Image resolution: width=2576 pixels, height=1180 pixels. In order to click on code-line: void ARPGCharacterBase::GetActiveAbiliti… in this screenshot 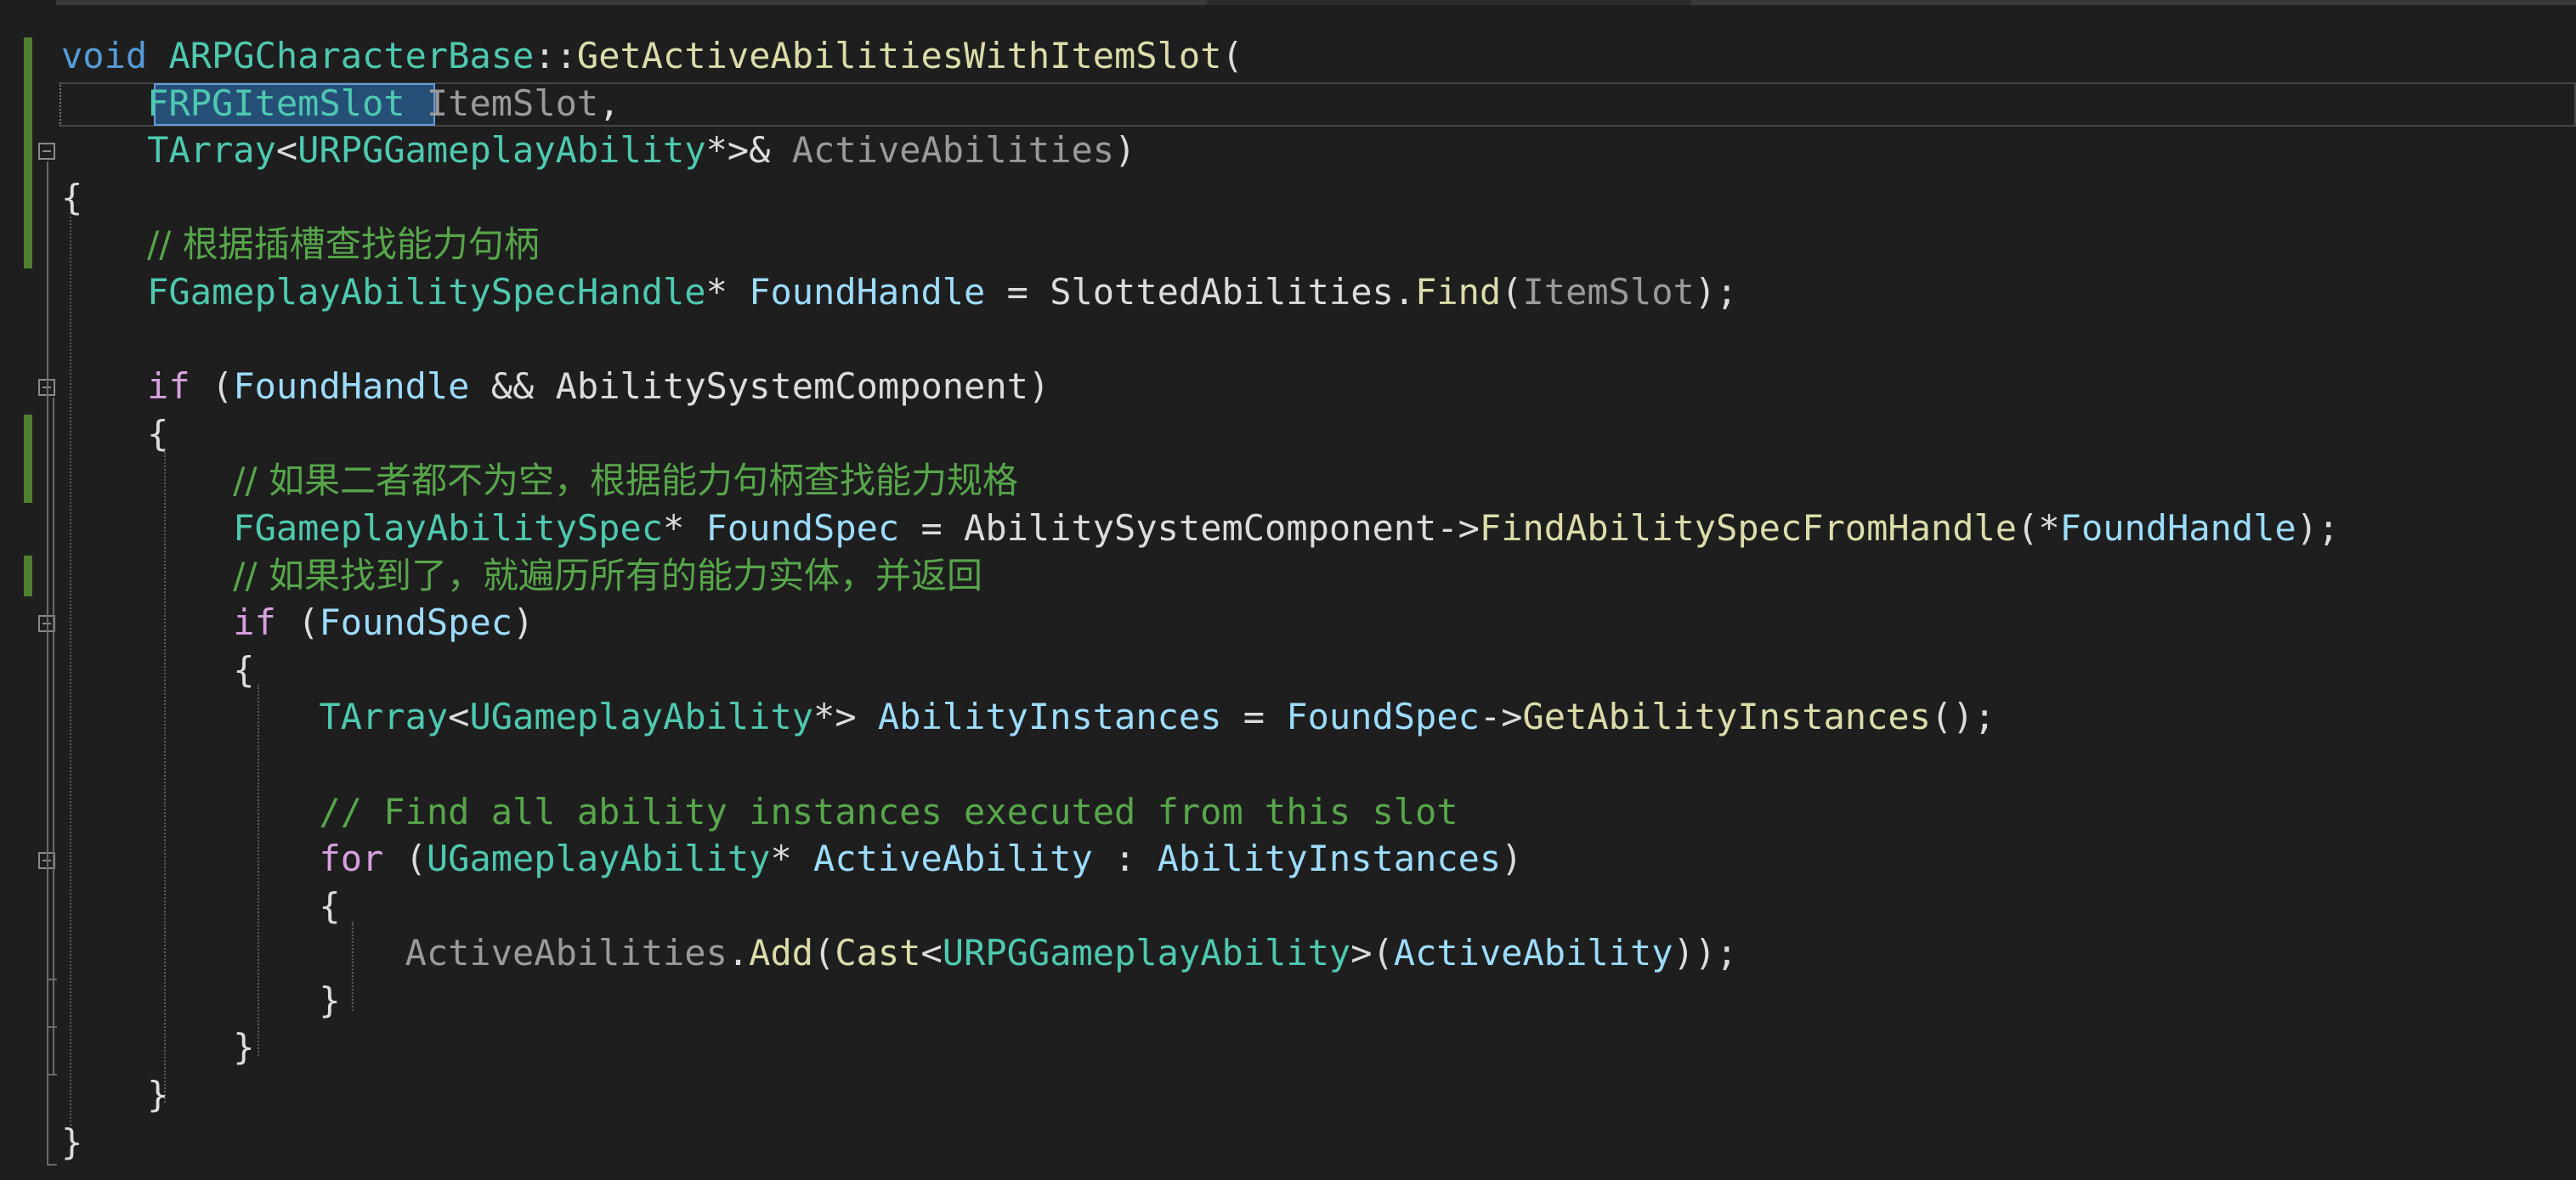, I will do `click(1200, 56)`.